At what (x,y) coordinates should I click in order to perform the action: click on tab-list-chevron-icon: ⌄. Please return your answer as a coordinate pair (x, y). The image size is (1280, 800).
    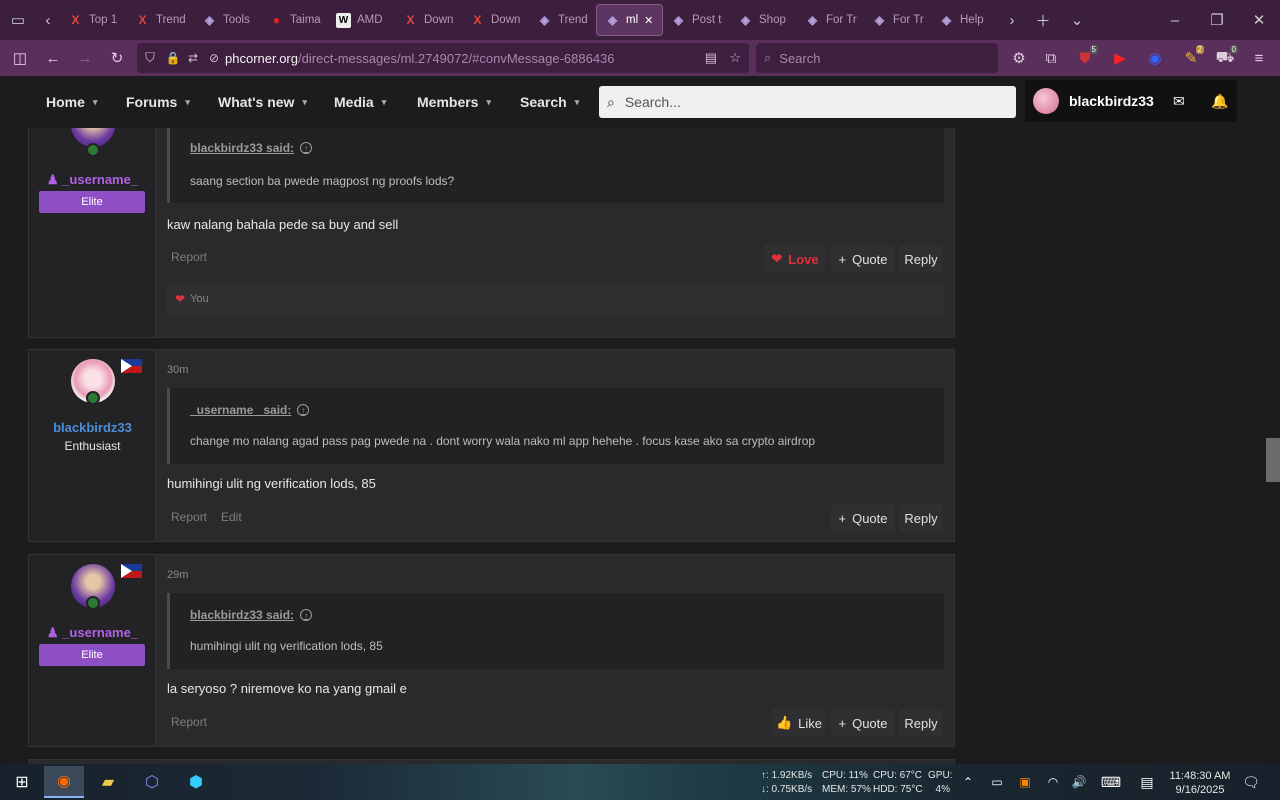
    Looking at the image, I should click on (1077, 20).